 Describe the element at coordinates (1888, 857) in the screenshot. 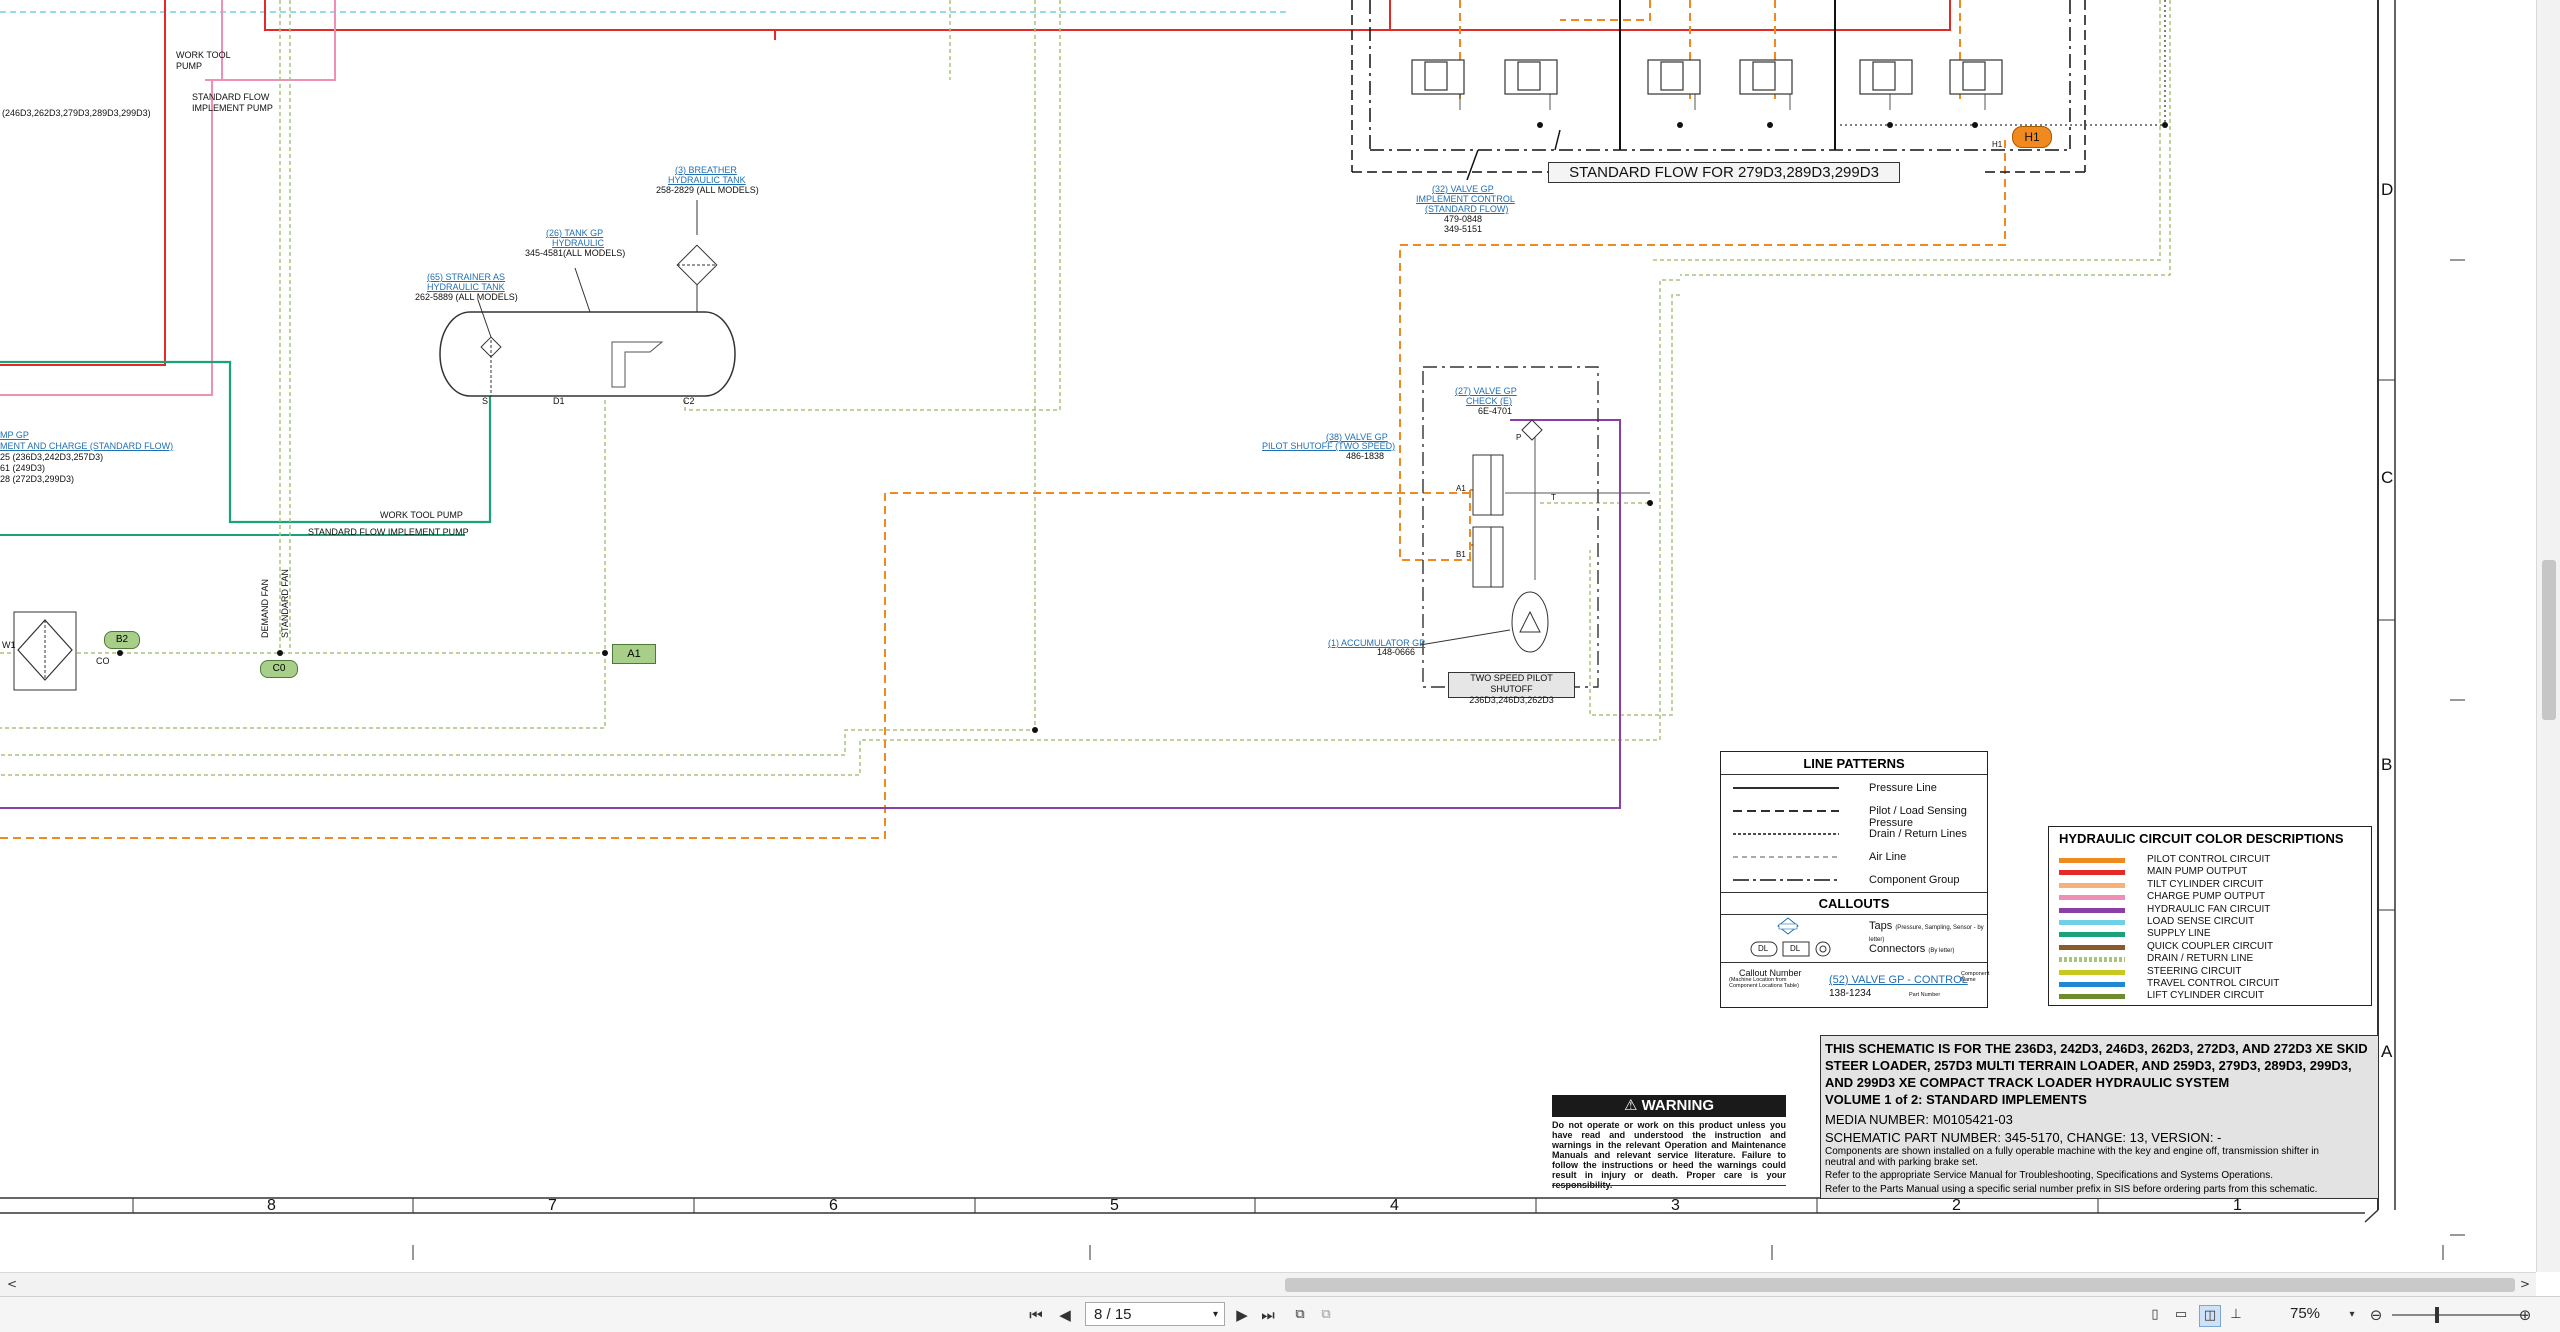

I see `air-line-label: Air Line` at that location.